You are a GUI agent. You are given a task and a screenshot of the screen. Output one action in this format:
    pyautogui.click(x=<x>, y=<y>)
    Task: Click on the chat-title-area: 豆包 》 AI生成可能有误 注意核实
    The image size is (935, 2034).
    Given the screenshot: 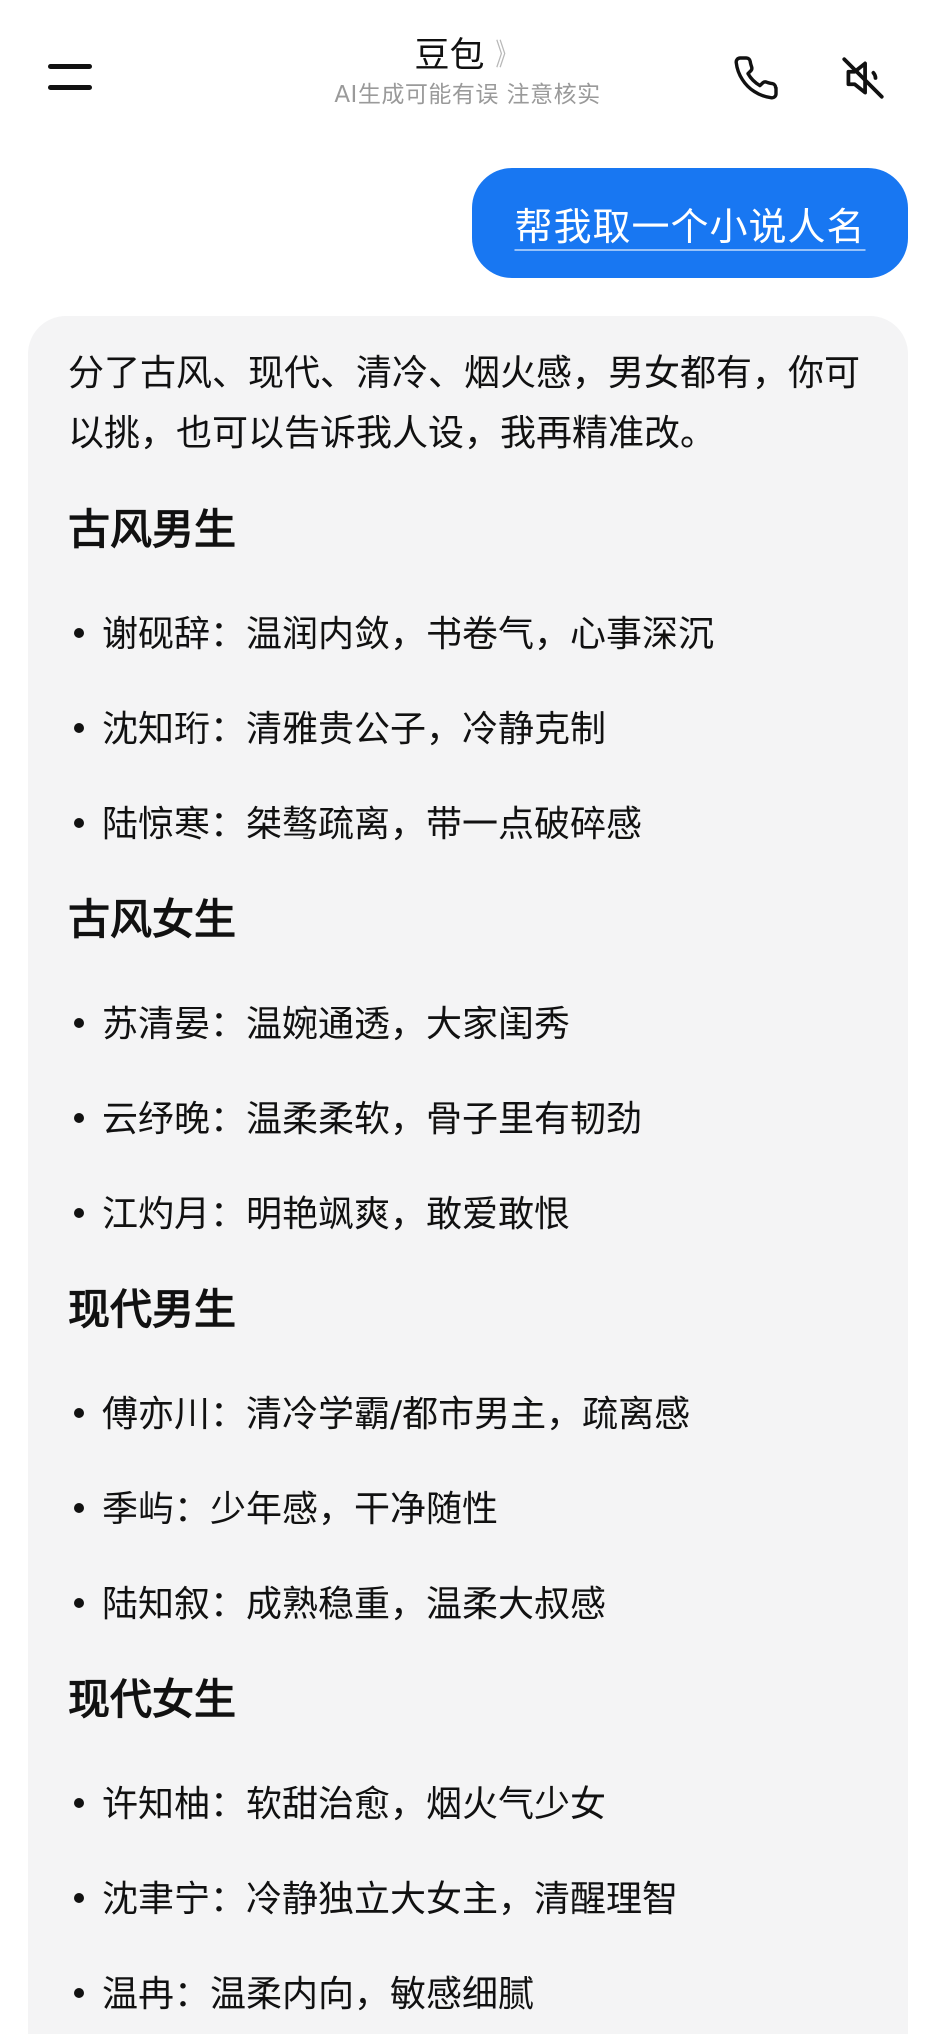 What is the action you would take?
    pyautogui.click(x=467, y=72)
    